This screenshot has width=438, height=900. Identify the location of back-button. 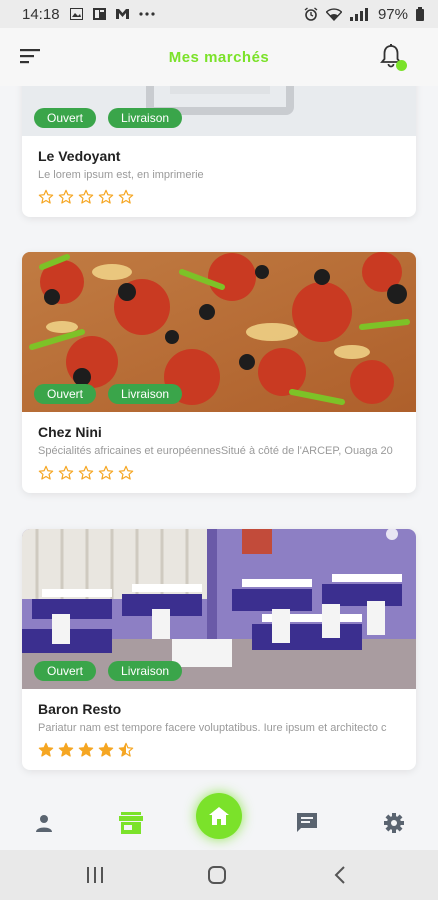
(340, 875).